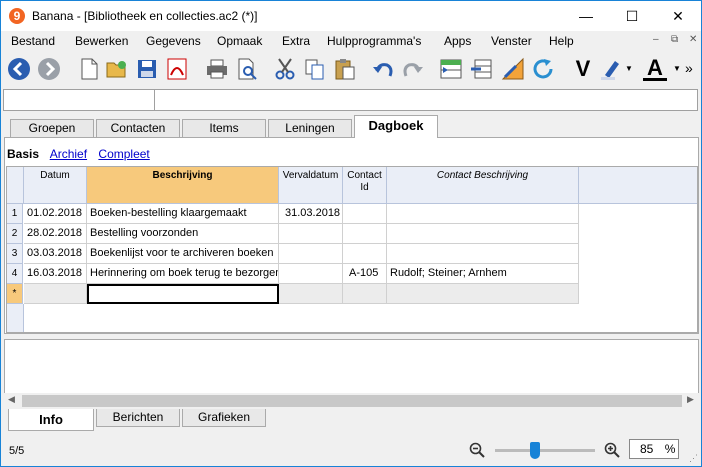 The height and width of the screenshot is (467, 702). I want to click on open-folder-icon, so click(117, 69).